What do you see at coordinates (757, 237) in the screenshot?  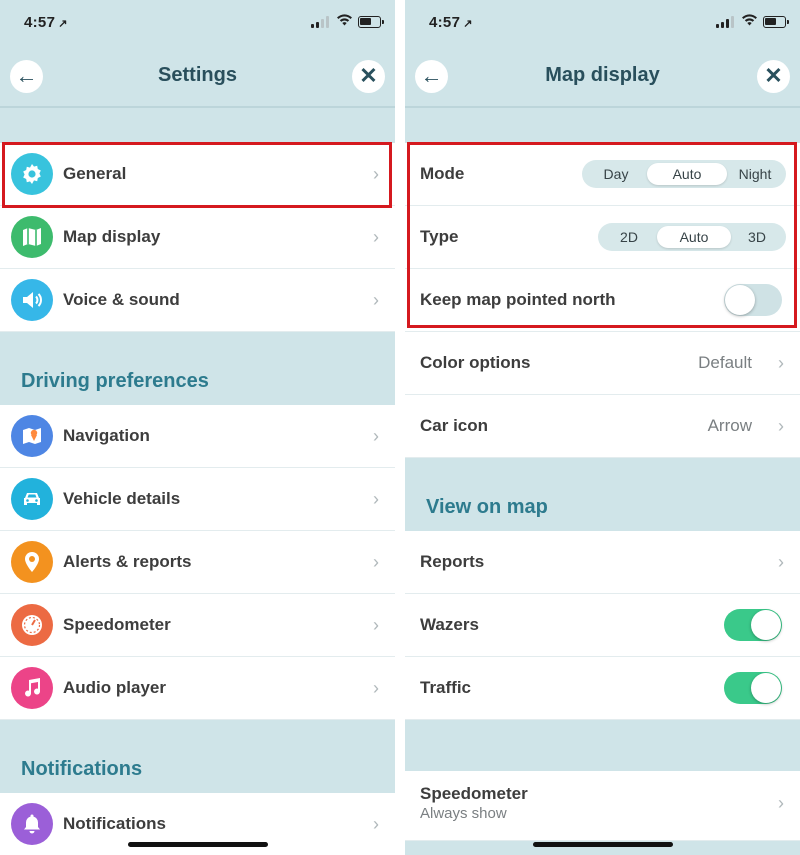 I see `type-option-3d: 3D` at bounding box center [757, 237].